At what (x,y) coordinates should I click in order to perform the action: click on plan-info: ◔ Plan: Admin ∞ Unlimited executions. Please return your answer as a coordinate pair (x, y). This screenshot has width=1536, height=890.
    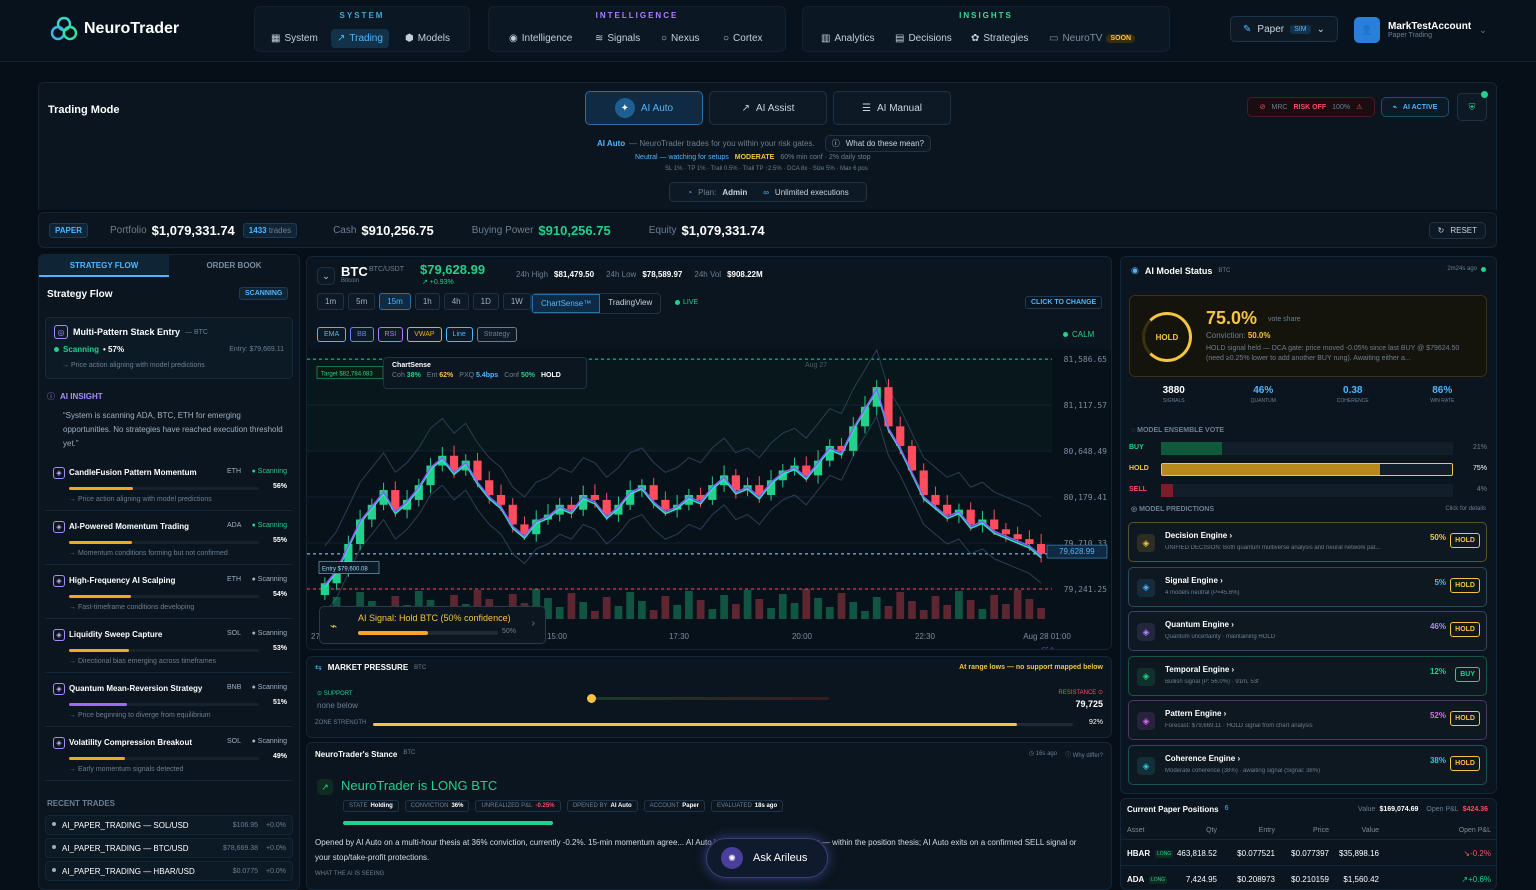
    Looking at the image, I should click on (768, 192).